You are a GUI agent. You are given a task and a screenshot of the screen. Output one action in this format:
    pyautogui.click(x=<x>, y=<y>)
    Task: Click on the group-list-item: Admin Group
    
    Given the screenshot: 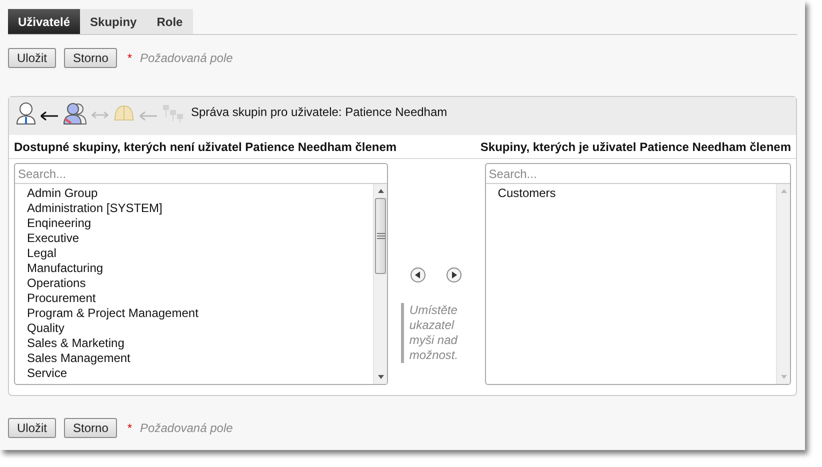 What is the action you would take?
    pyautogui.click(x=200, y=193)
    